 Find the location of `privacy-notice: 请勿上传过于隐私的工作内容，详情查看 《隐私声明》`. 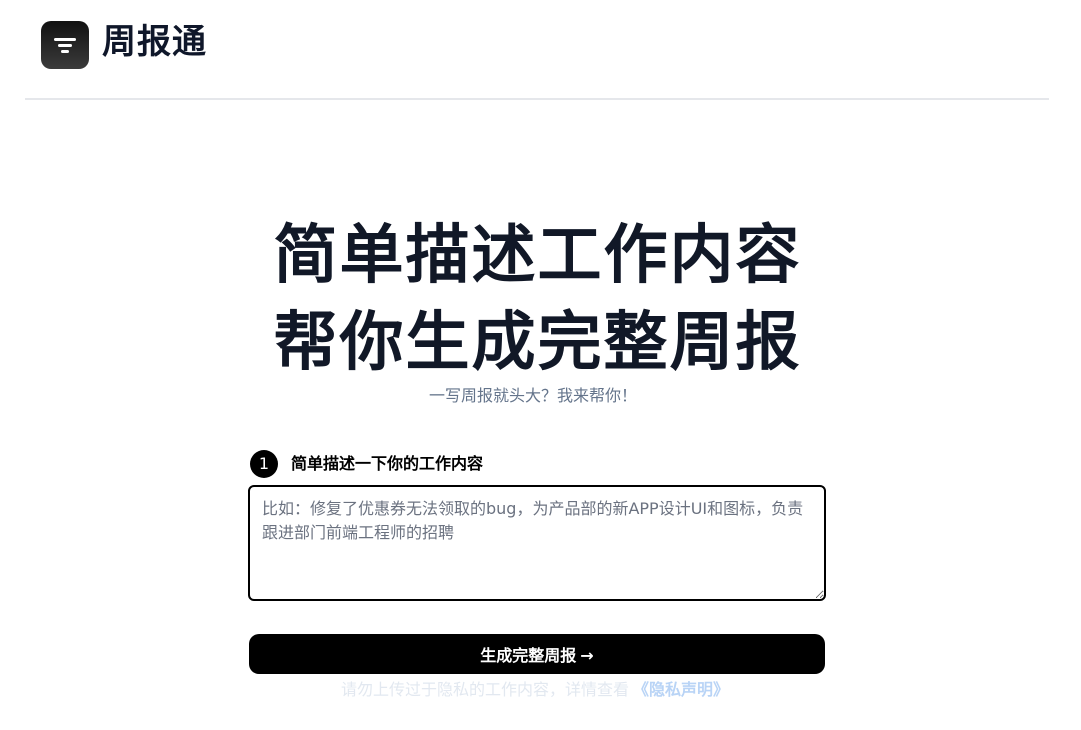

privacy-notice: 请勿上传过于隐私的工作内容，详情查看 《隐私声明》 is located at coordinates (535, 690).